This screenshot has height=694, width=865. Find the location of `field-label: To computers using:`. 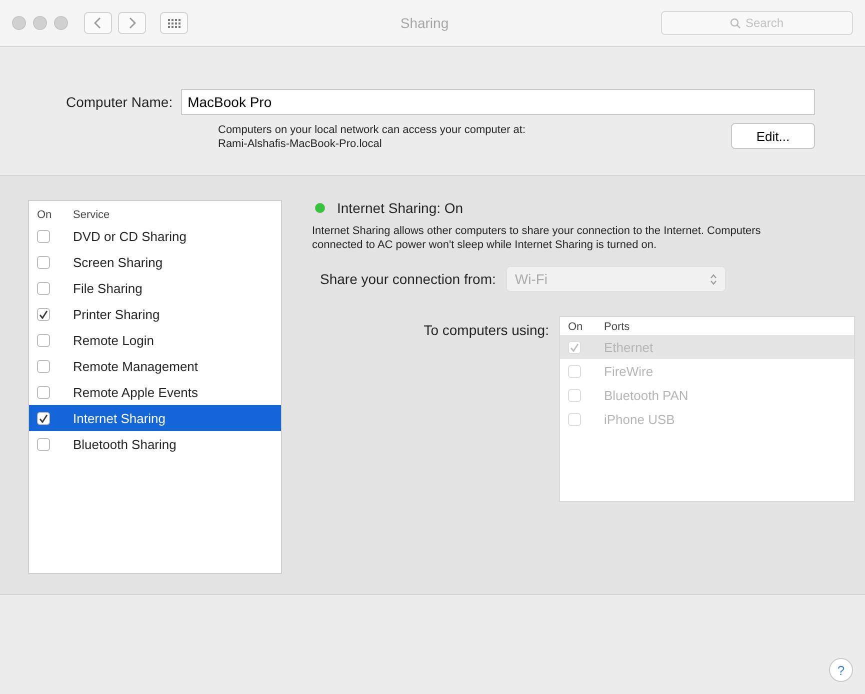

field-label: To computers using: is located at coordinates (485, 330).